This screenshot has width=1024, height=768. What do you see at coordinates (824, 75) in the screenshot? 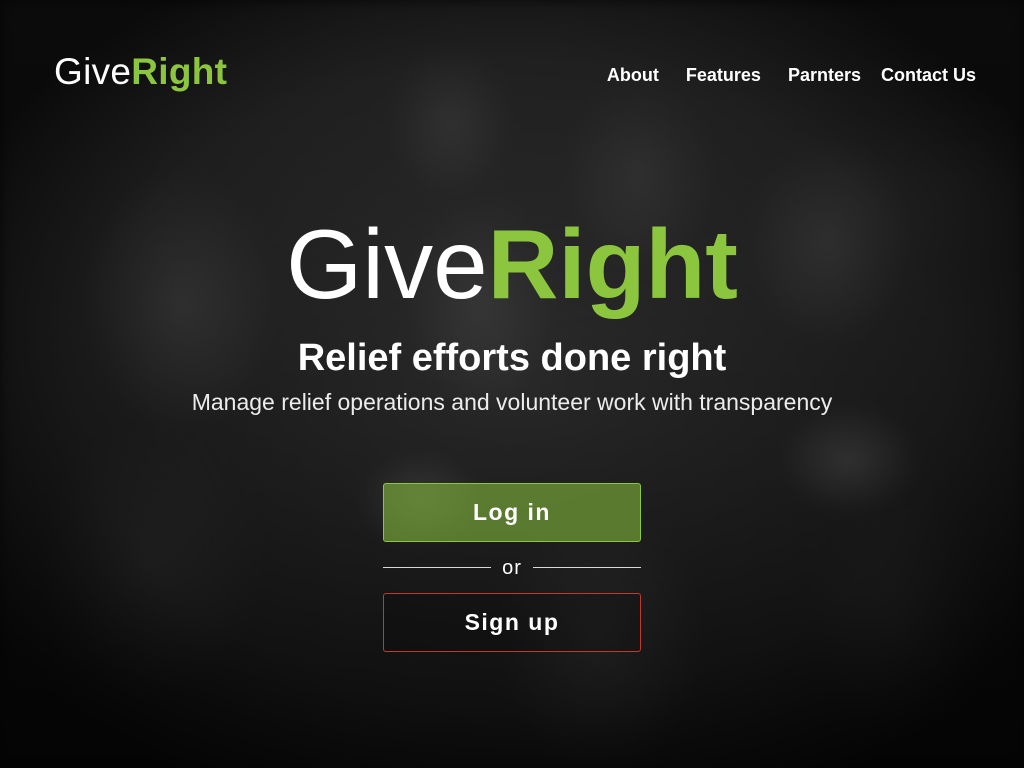
I see `nav-item-partners: Parnters` at bounding box center [824, 75].